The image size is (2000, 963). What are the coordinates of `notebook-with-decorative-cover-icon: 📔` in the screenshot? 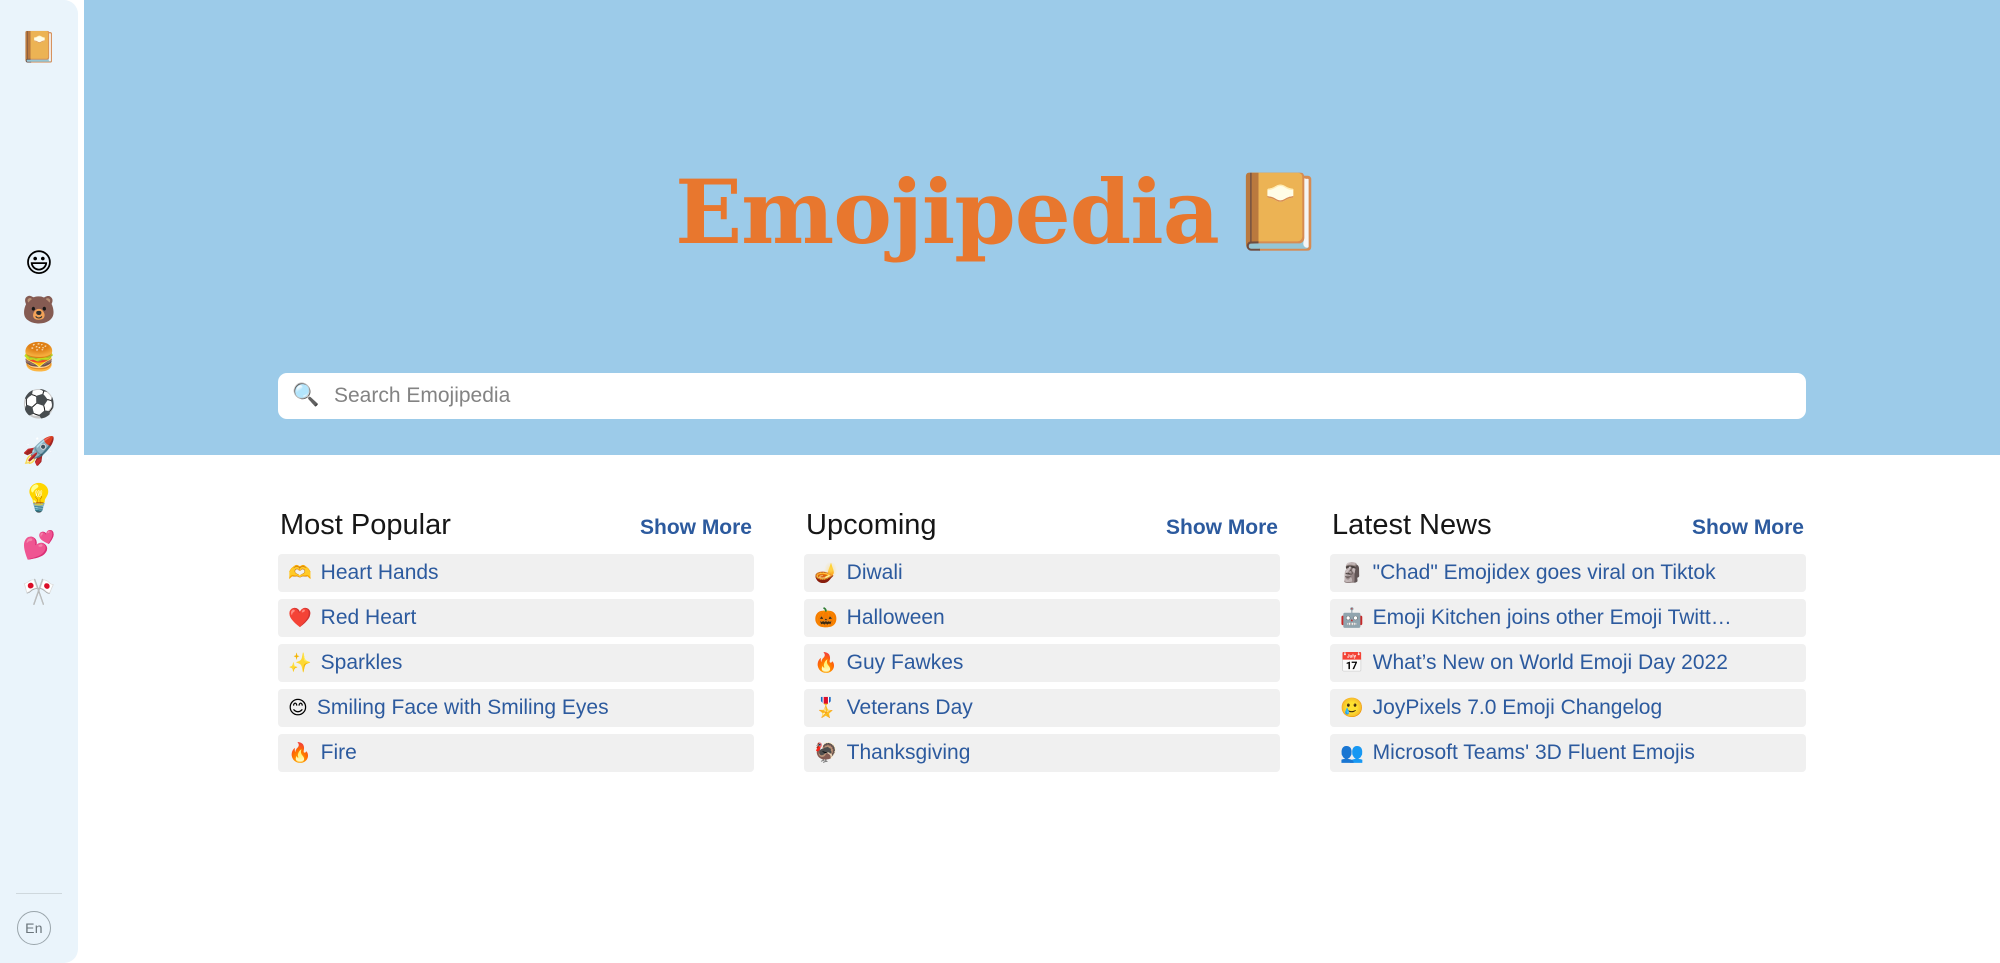 It's located at (1278, 212).